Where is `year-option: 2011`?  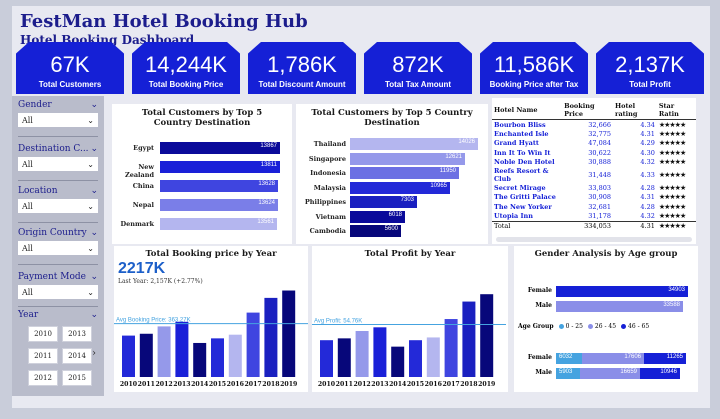
year-option: 2011 is located at coordinates (43, 356).